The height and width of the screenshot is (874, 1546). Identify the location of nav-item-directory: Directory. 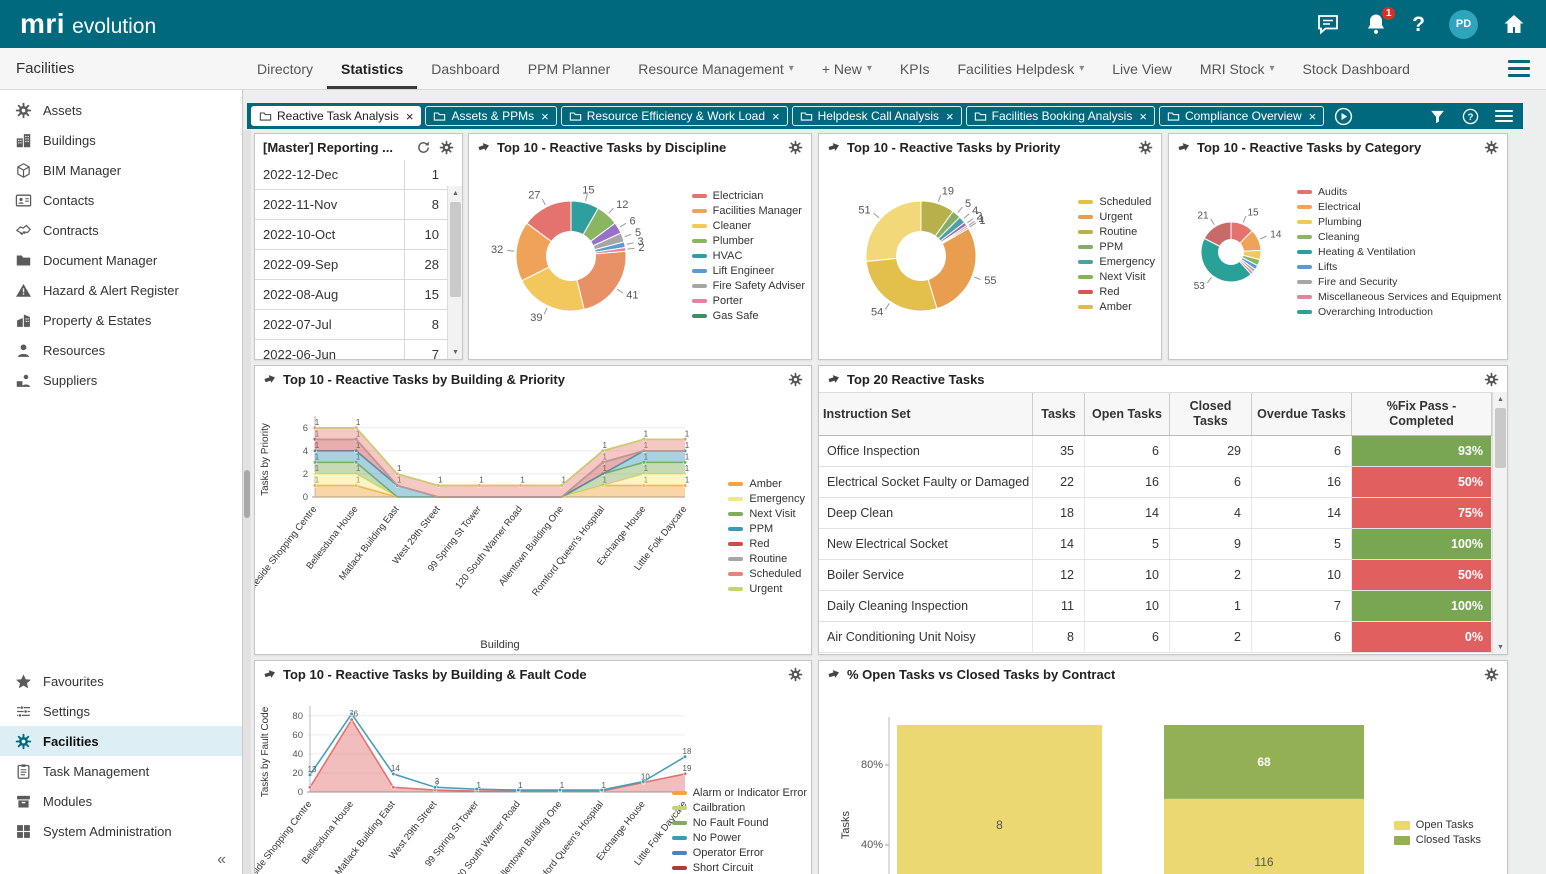
(285, 68).